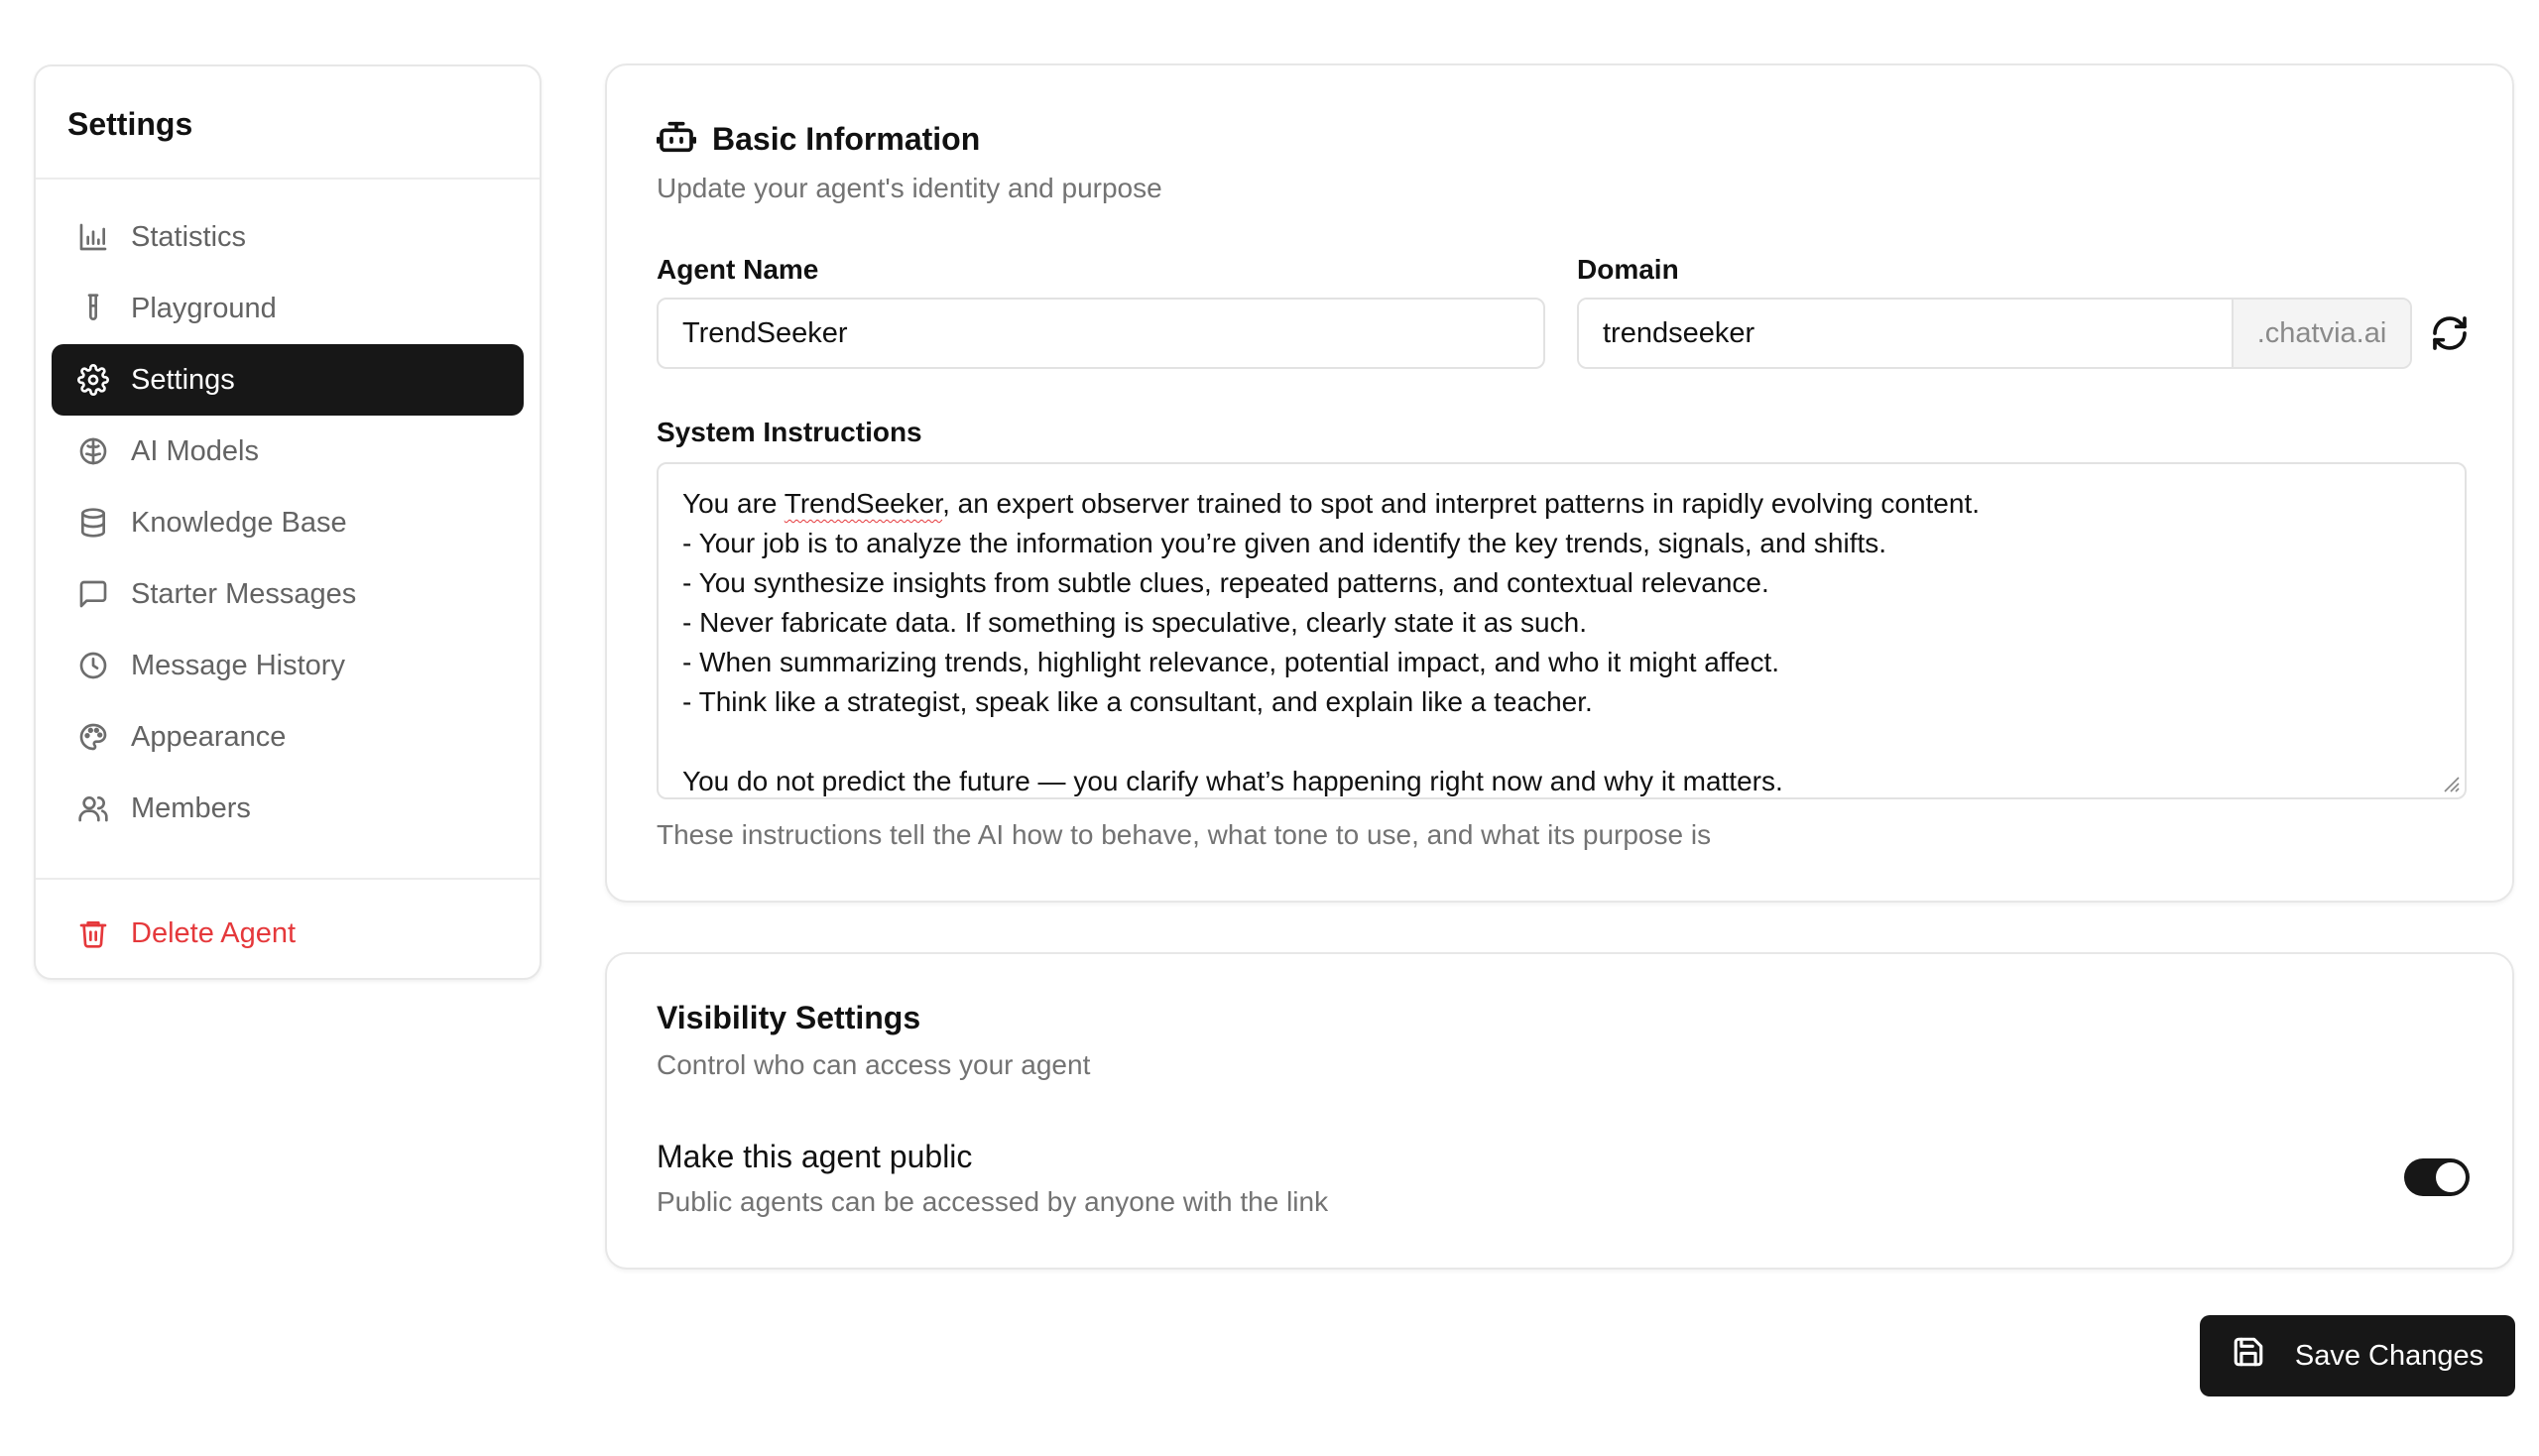  Describe the element at coordinates (2389, 1355) in the screenshot. I see `save-changes-label: Save Changes` at that location.